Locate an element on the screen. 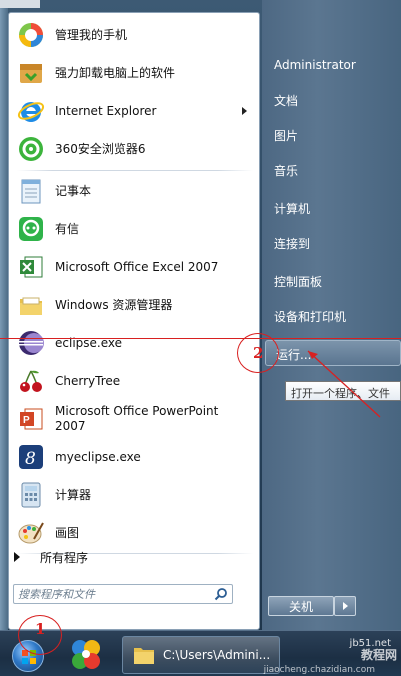  360-icon is located at coordinates (86, 654).